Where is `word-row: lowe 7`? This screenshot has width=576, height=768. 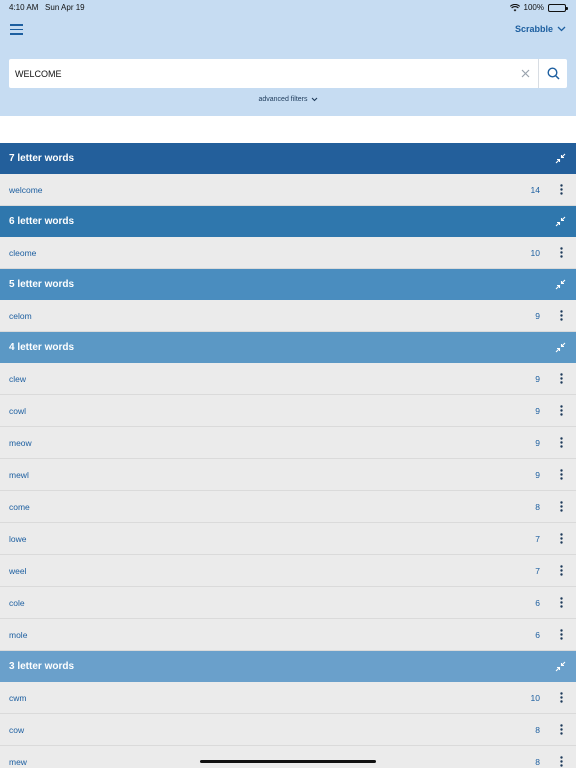 word-row: lowe 7 is located at coordinates (288, 539).